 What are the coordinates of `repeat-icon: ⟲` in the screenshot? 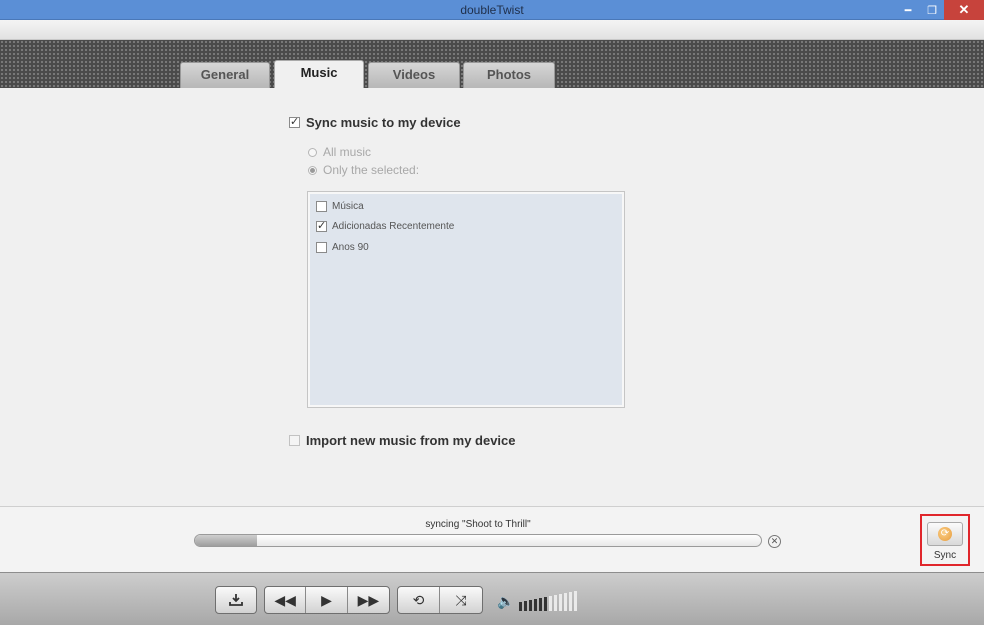 It's located at (419, 600).